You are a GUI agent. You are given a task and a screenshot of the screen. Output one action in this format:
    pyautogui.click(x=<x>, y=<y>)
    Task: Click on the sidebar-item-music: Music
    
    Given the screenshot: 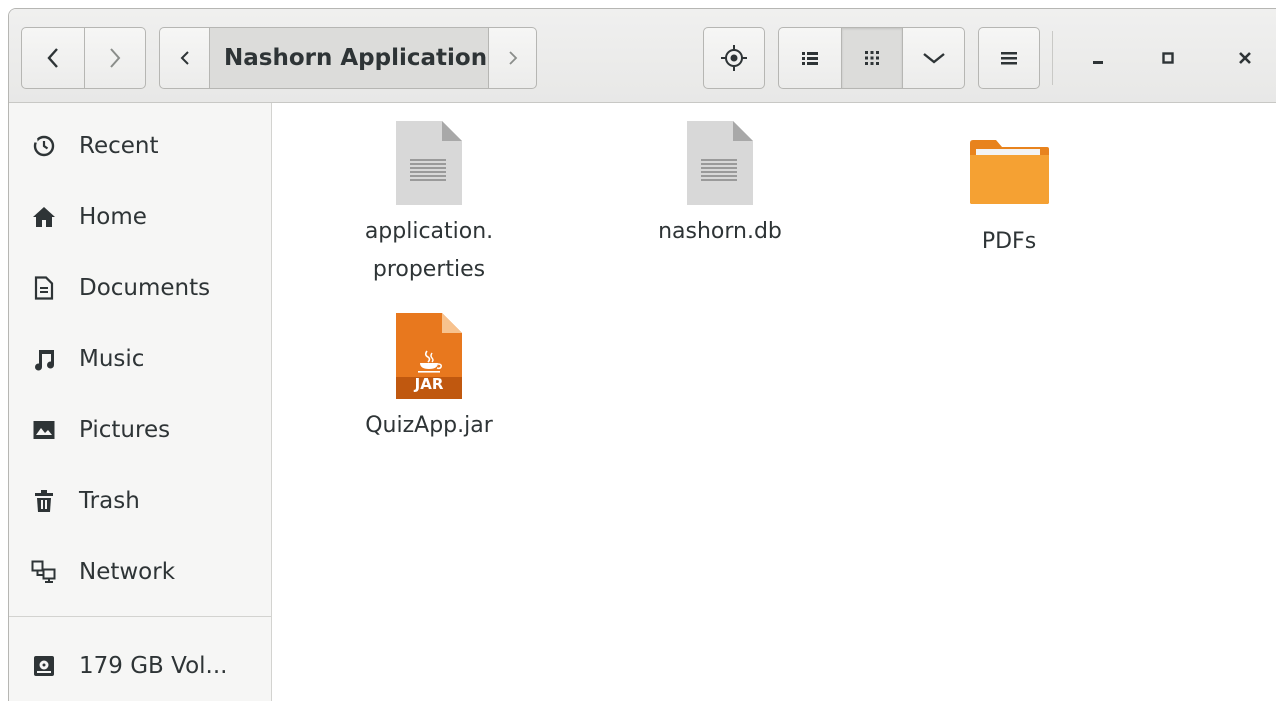 What is the action you would take?
    pyautogui.click(x=140, y=359)
    